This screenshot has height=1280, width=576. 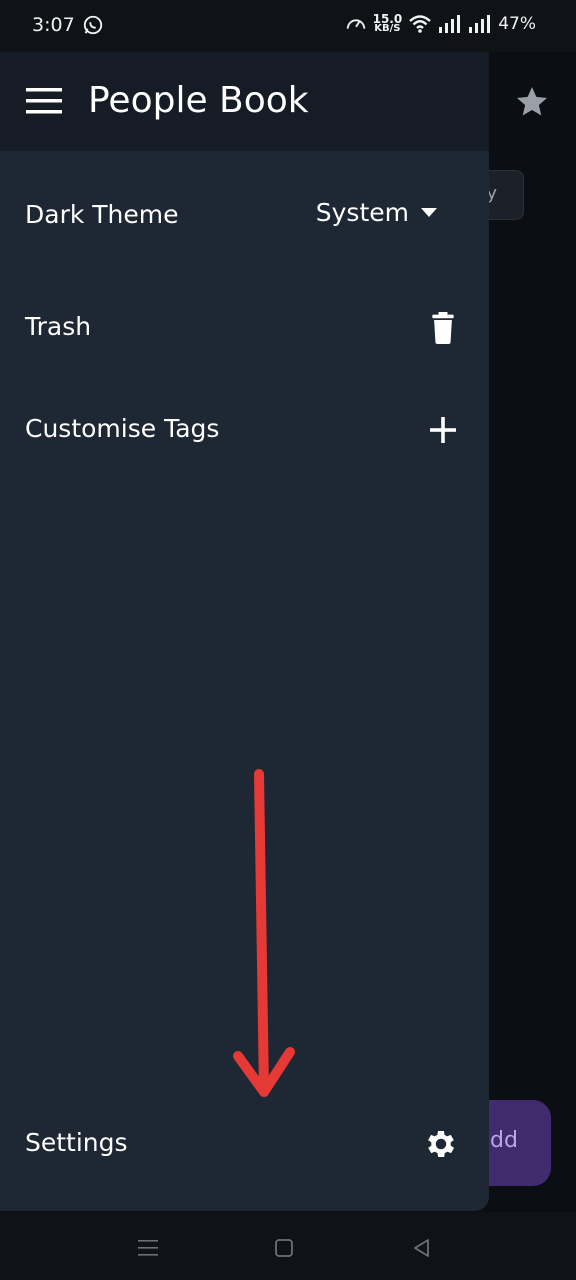 I want to click on back-icon, so click(x=422, y=1248).